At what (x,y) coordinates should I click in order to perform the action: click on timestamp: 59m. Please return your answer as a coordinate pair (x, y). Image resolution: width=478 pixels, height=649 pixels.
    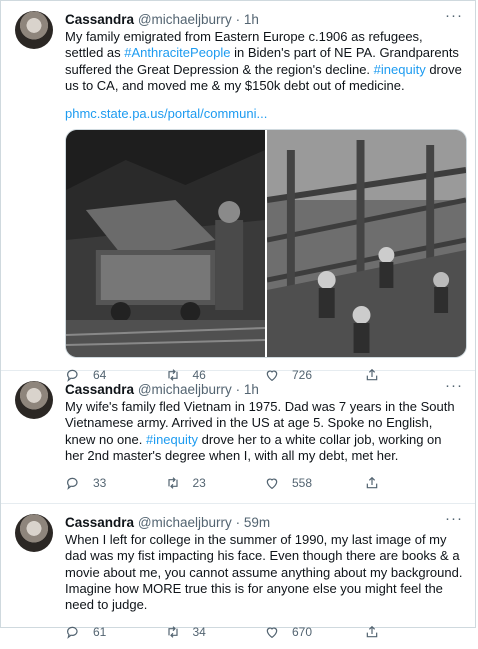
    Looking at the image, I should click on (257, 522).